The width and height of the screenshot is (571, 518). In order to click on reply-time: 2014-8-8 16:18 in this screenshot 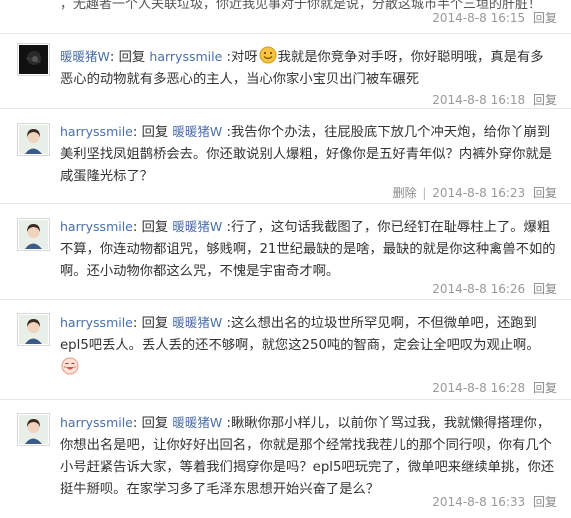, I will do `click(479, 100)`.